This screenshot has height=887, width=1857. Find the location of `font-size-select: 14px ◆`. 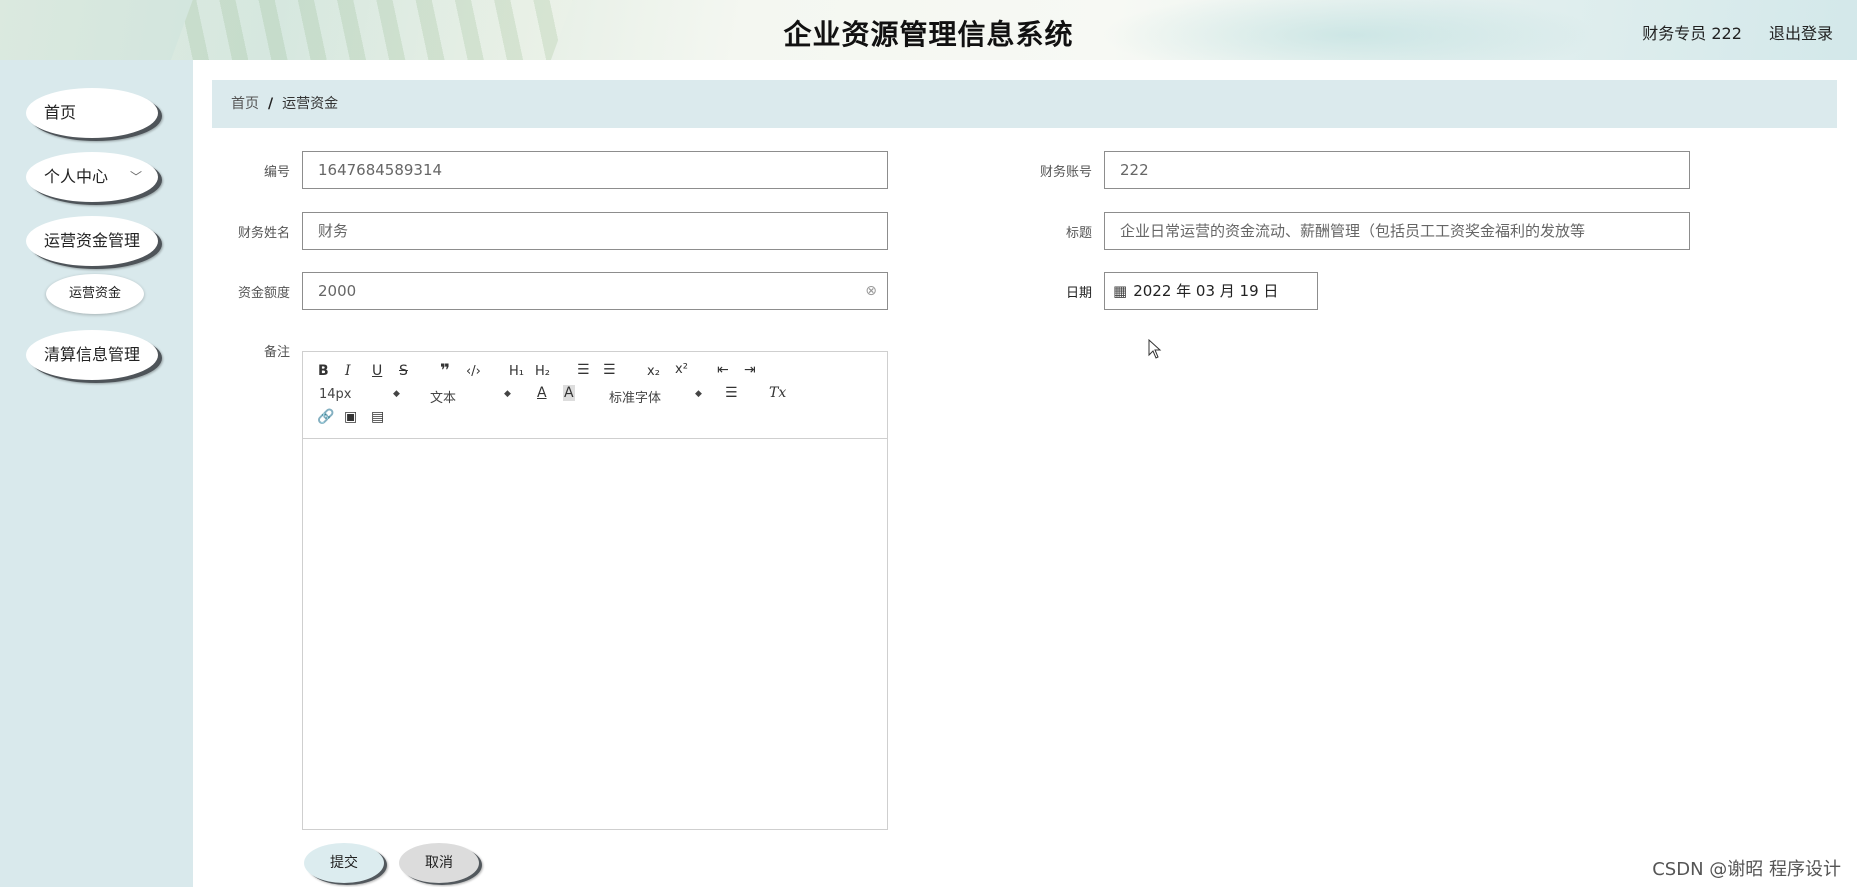

font-size-select: 14px ◆ is located at coordinates (359, 394).